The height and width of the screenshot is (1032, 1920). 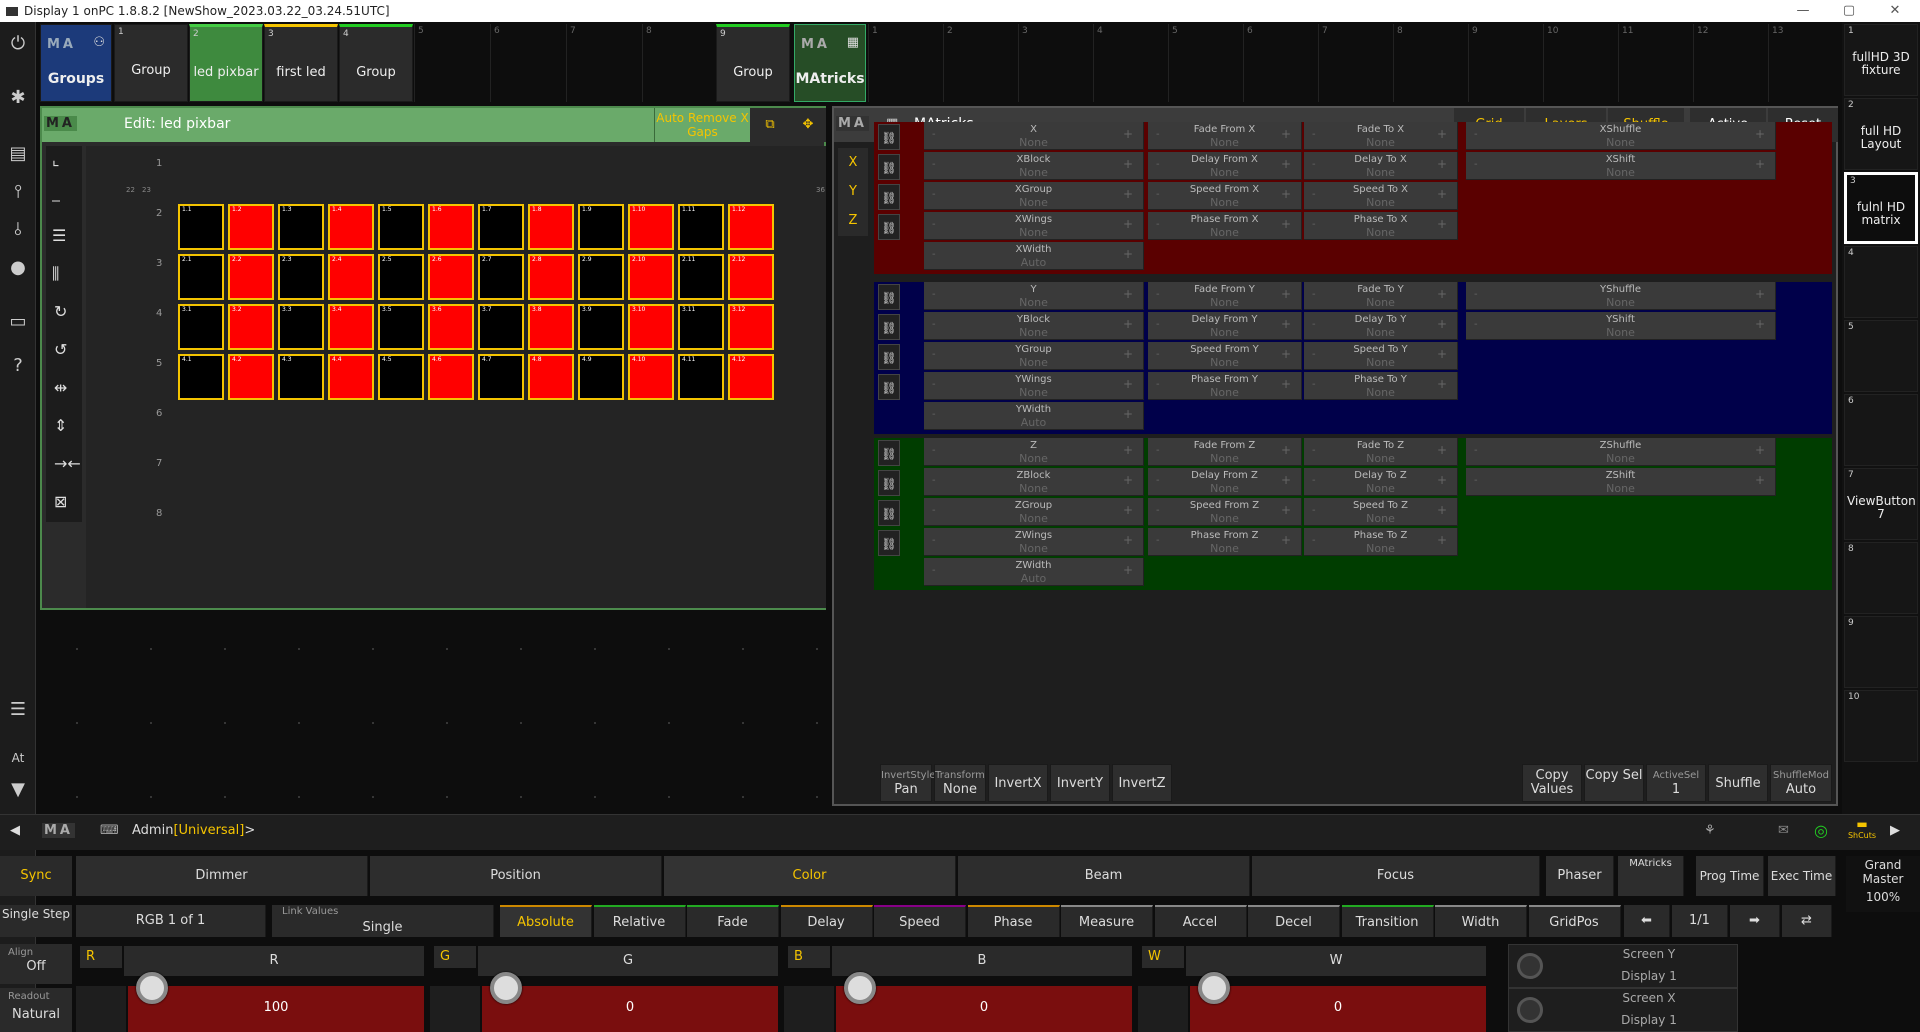 I want to click on preset-type-decel: Decel, so click(x=1294, y=921).